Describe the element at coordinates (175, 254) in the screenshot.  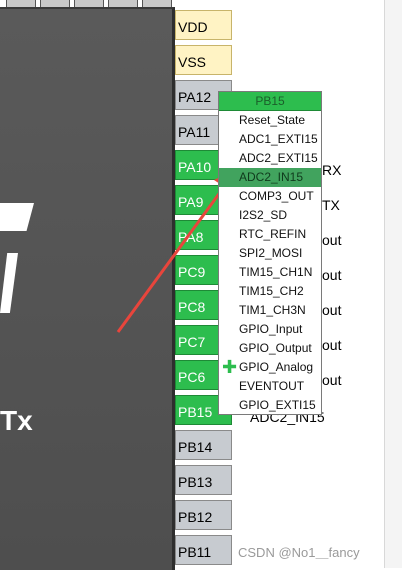
I see `arrow-shaft` at that location.